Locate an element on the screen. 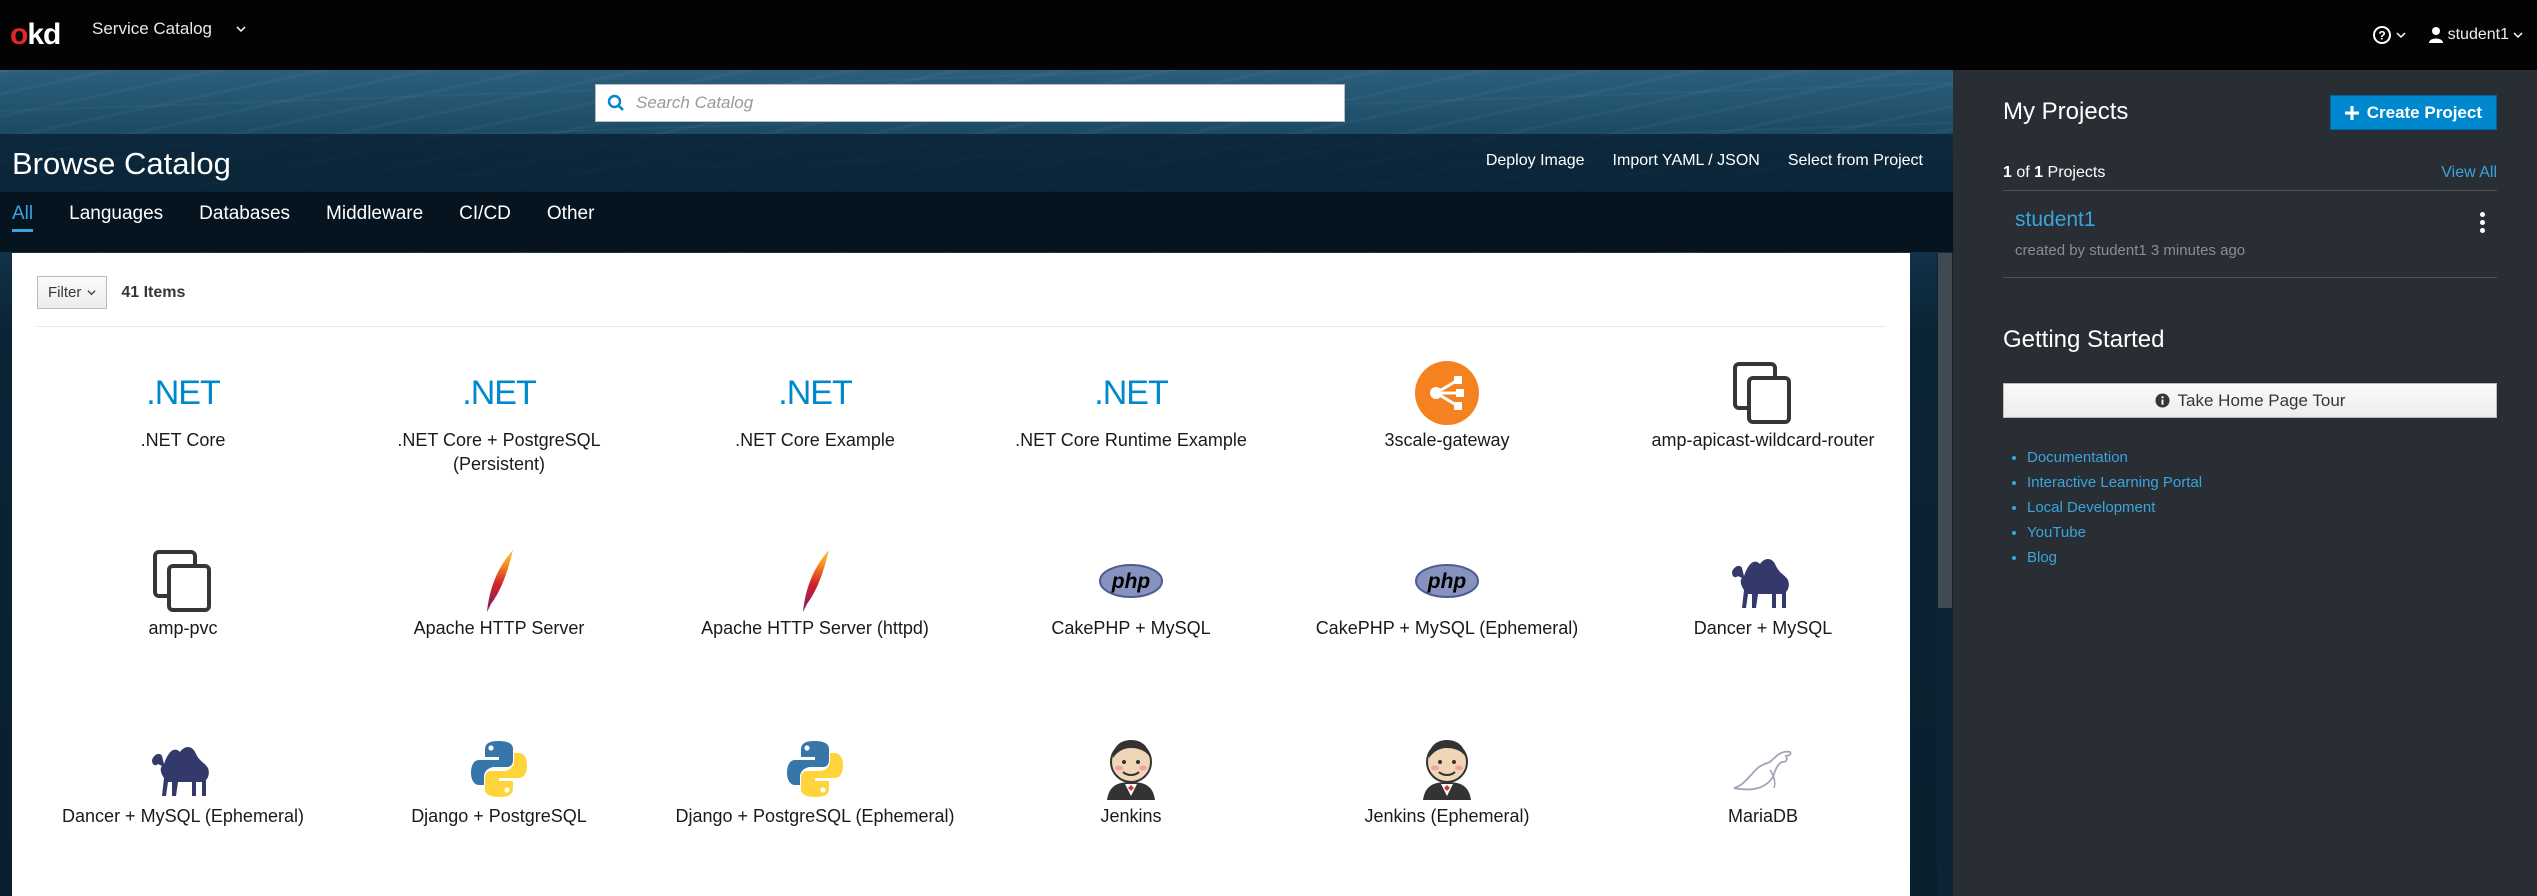 The image size is (2537, 896). filter-label: Filter is located at coordinates (65, 292).